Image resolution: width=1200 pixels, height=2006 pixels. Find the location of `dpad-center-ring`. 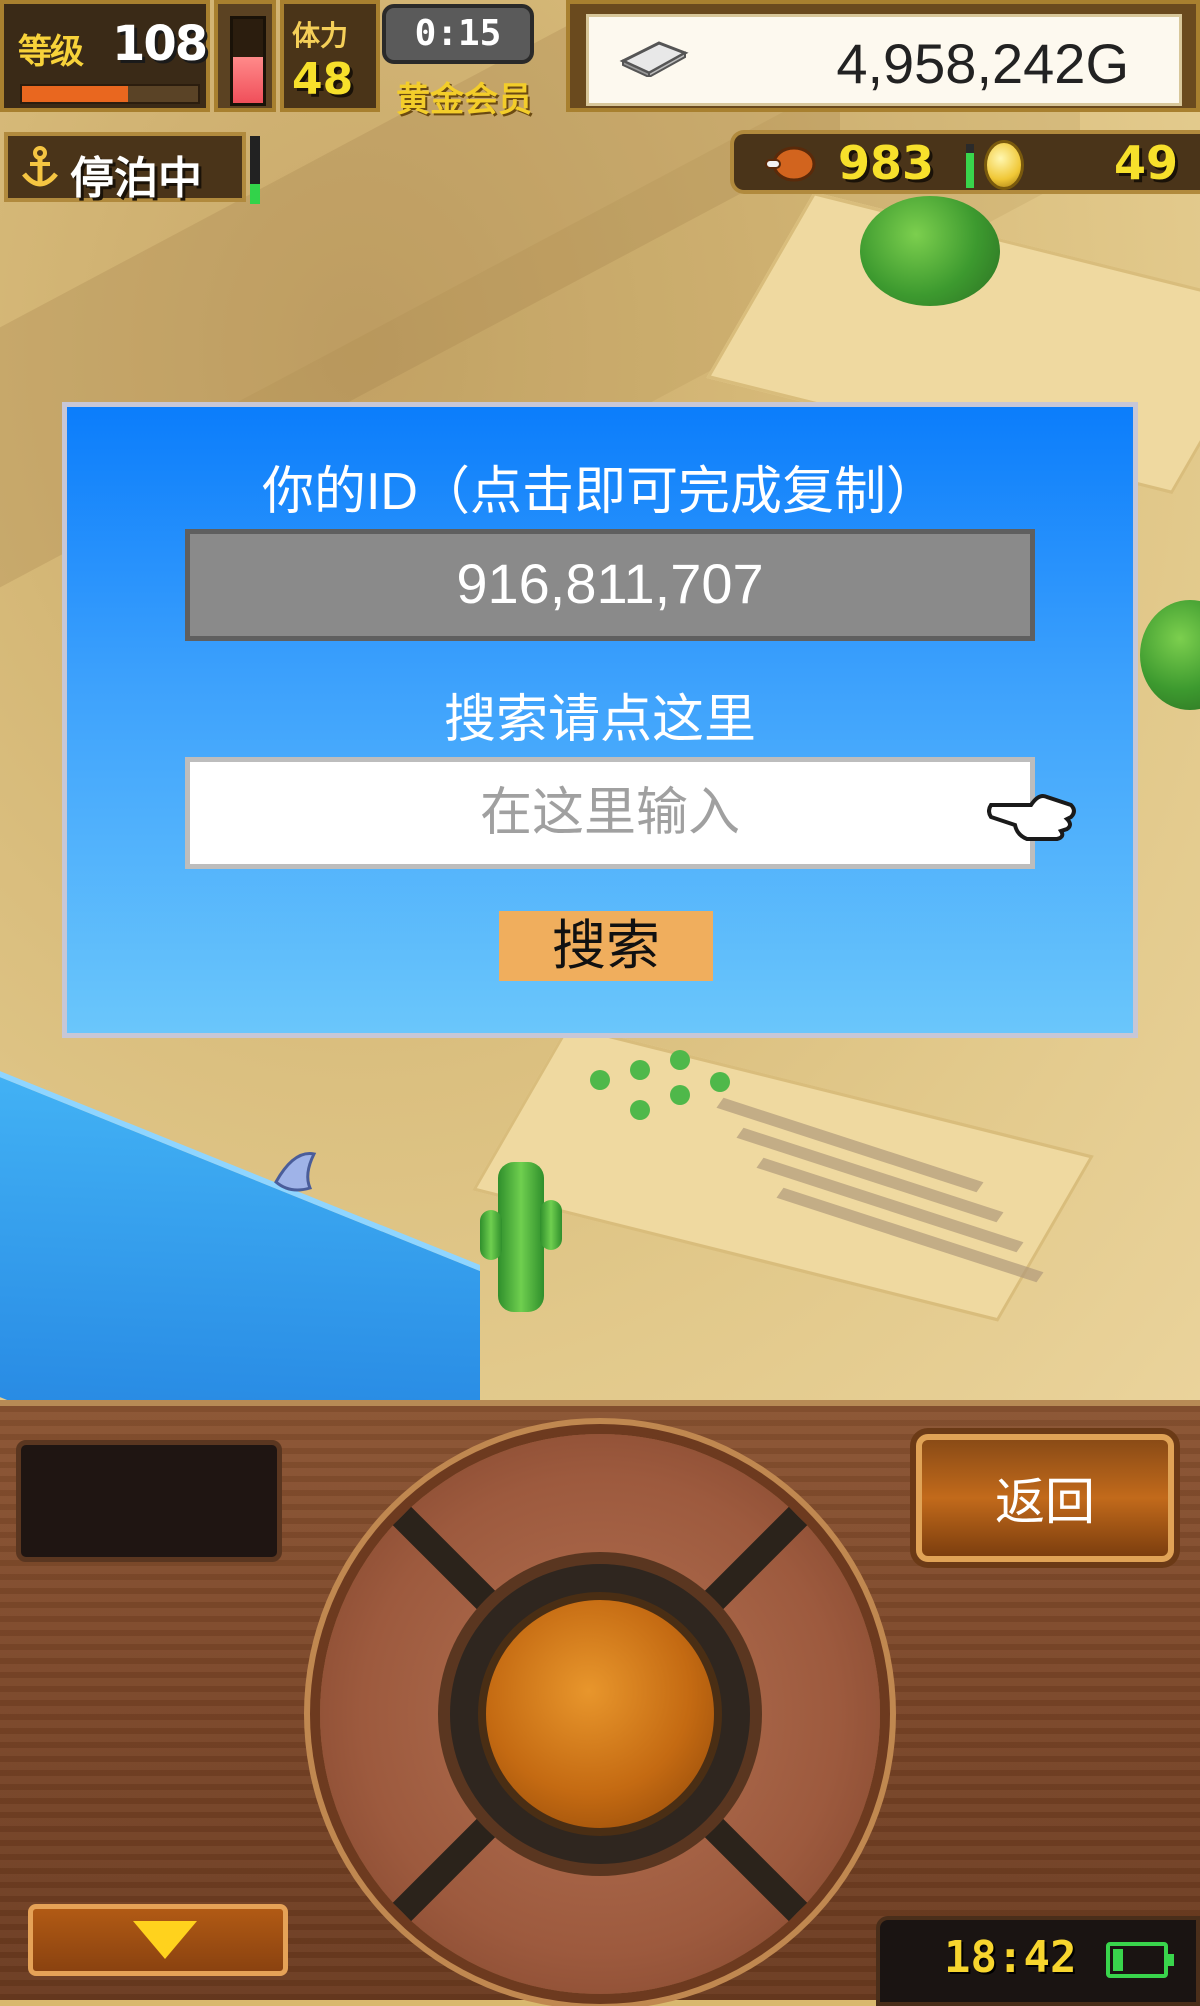

dpad-center-ring is located at coordinates (600, 1714).